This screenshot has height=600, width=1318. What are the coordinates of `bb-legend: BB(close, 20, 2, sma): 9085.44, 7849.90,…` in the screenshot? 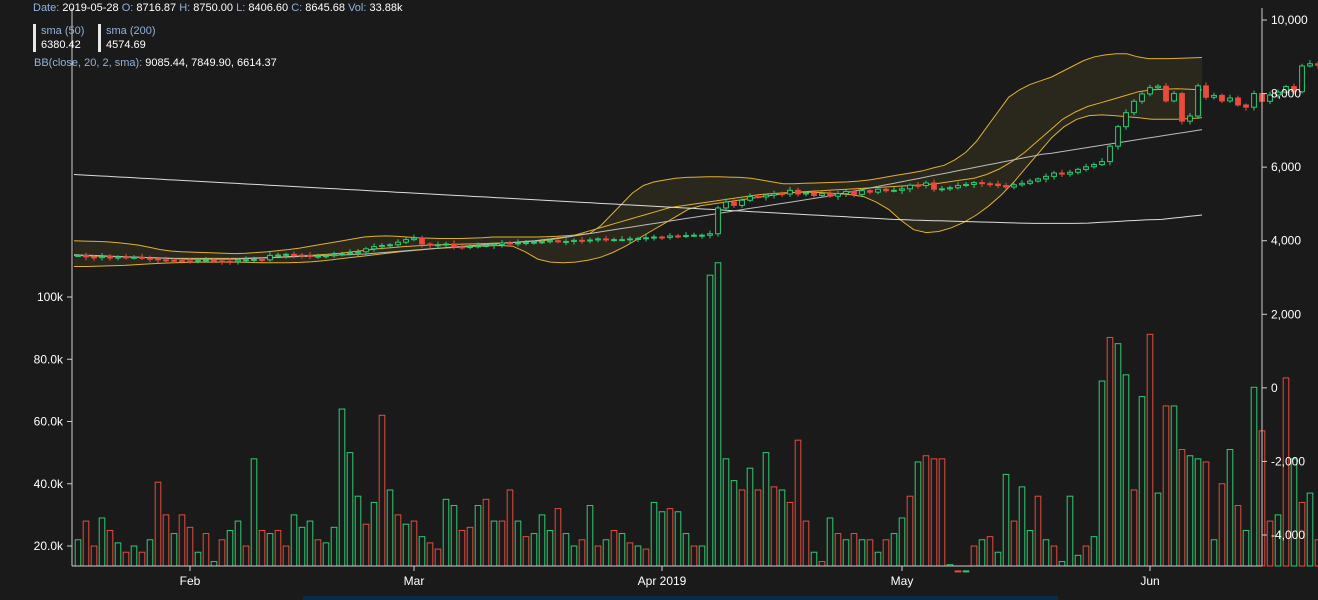 It's located at (155, 63).